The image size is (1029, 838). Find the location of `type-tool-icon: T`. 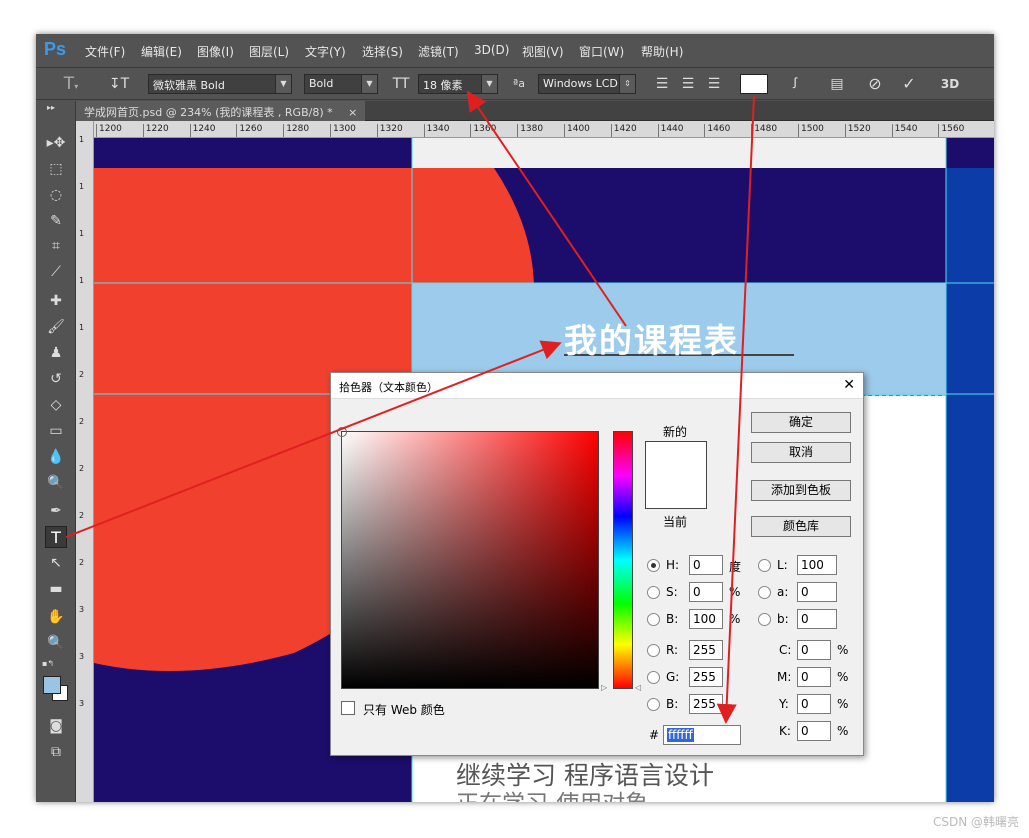

type-tool-icon: T is located at coordinates (56, 537).